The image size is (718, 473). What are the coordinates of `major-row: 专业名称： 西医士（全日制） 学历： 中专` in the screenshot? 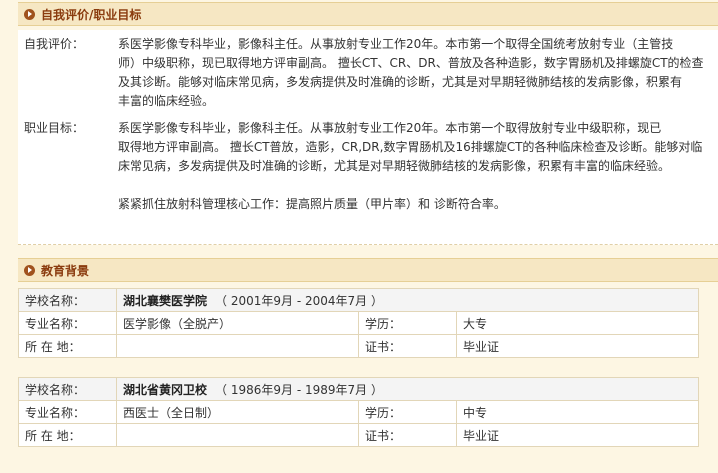 It's located at (358, 412).